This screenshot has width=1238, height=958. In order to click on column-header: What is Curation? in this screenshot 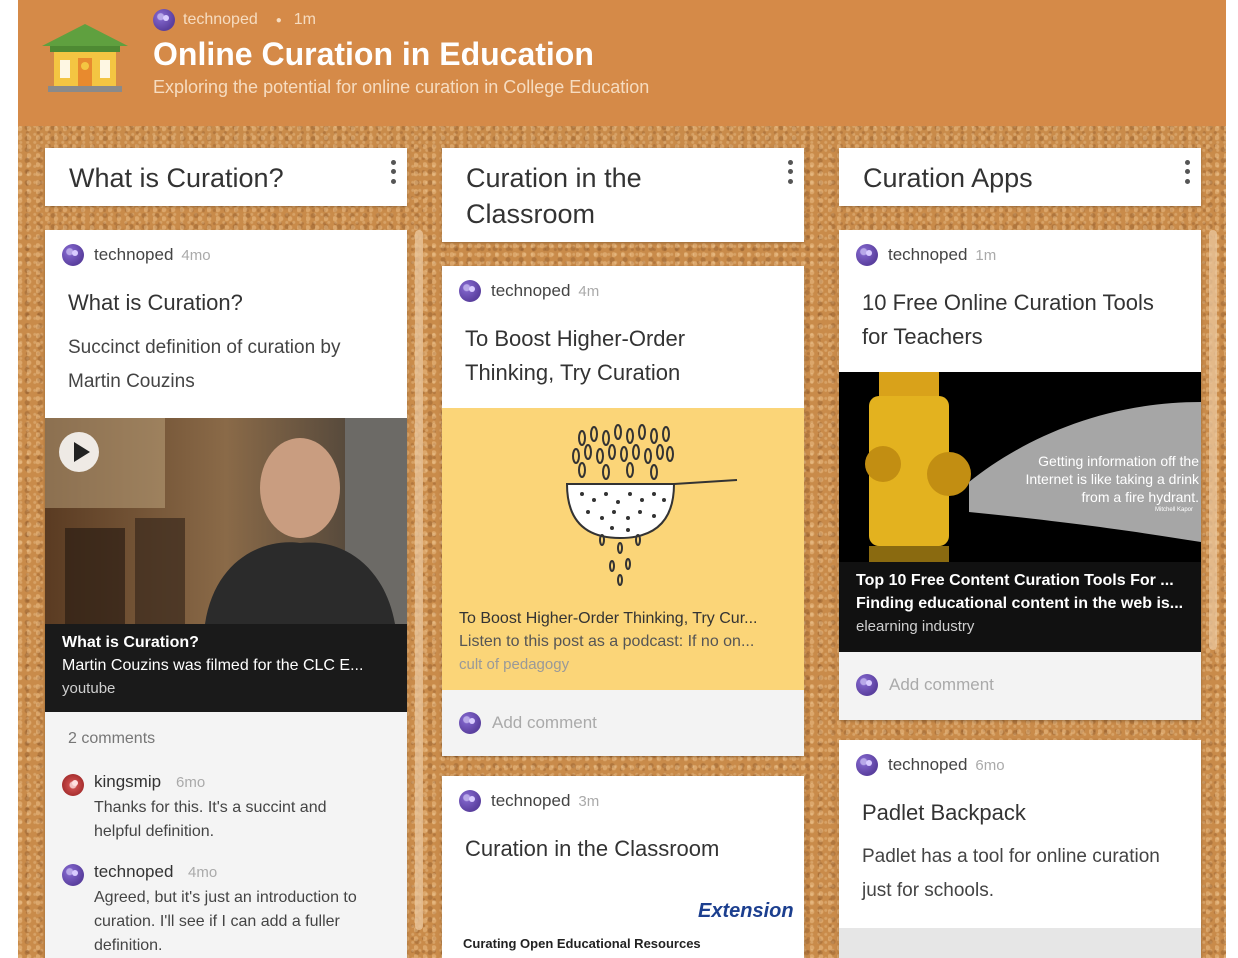, I will do `click(226, 177)`.